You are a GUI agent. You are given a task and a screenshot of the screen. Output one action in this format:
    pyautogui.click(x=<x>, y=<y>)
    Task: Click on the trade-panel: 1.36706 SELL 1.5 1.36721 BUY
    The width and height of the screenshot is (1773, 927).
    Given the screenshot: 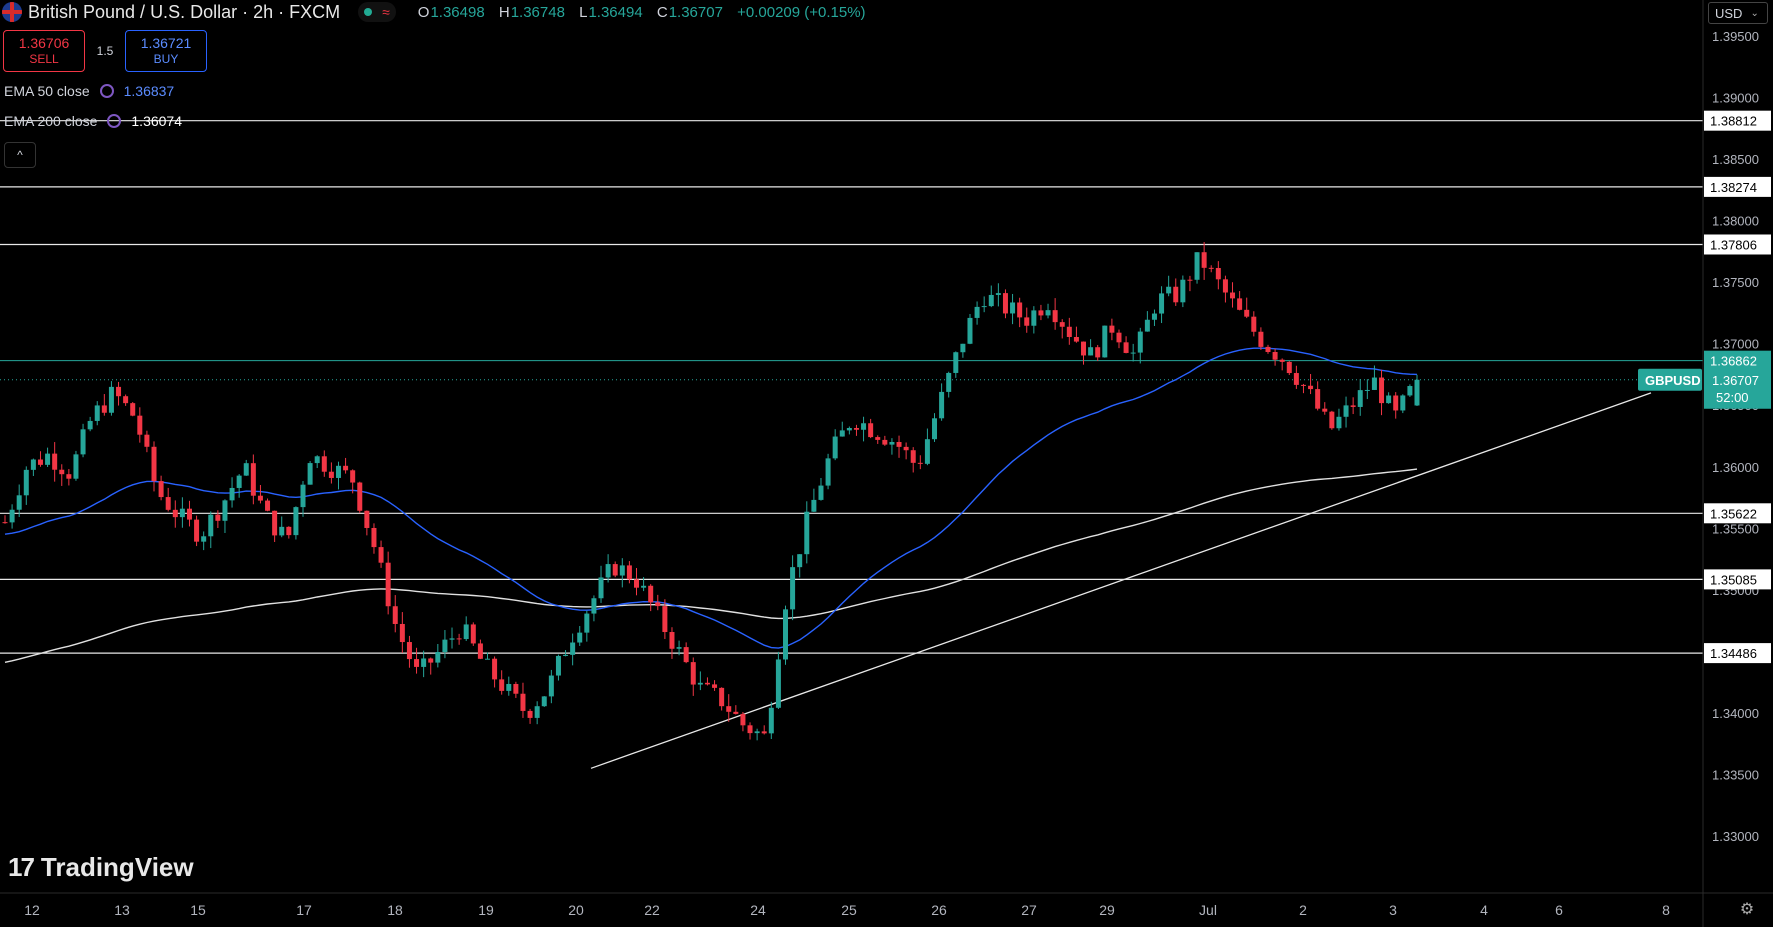 What is the action you would take?
    pyautogui.click(x=105, y=51)
    